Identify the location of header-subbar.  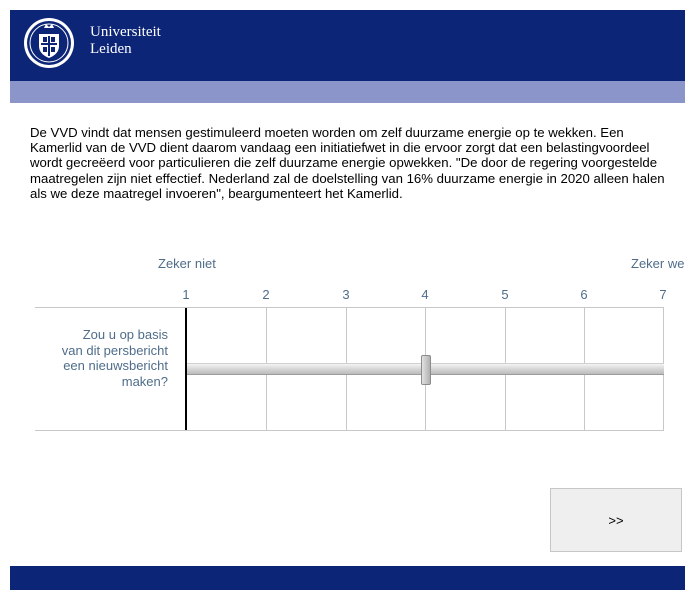
(347, 92).